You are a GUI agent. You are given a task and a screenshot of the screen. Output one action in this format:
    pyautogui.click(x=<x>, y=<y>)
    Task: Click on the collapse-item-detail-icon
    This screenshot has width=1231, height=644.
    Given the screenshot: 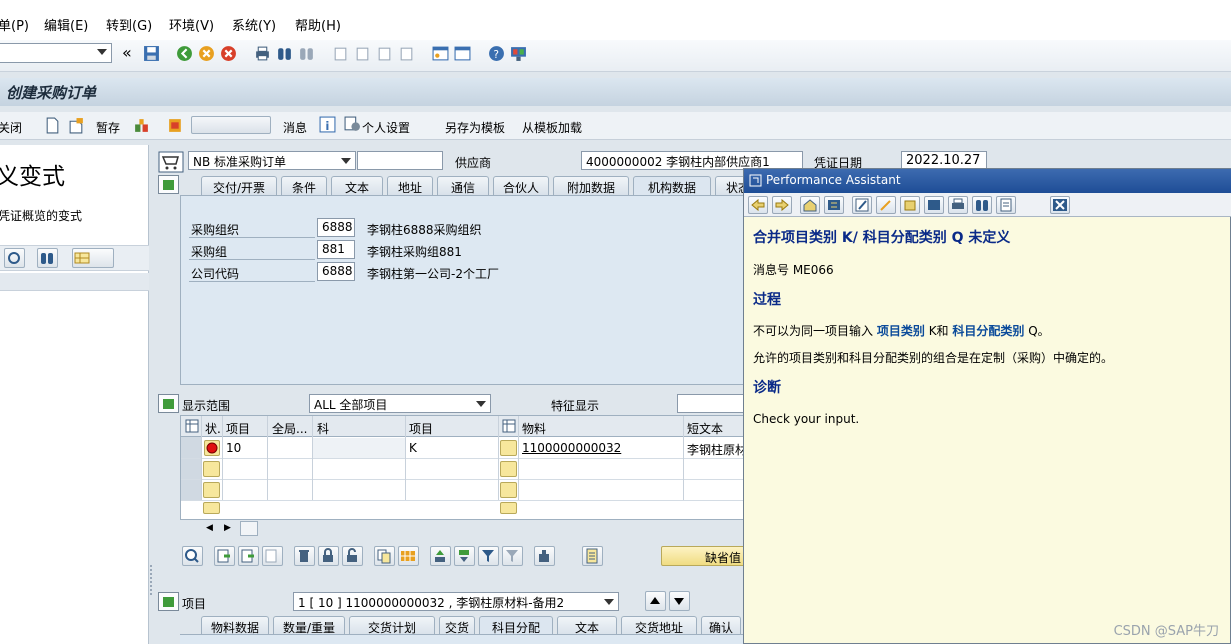 What is the action you would take?
    pyautogui.click(x=168, y=601)
    